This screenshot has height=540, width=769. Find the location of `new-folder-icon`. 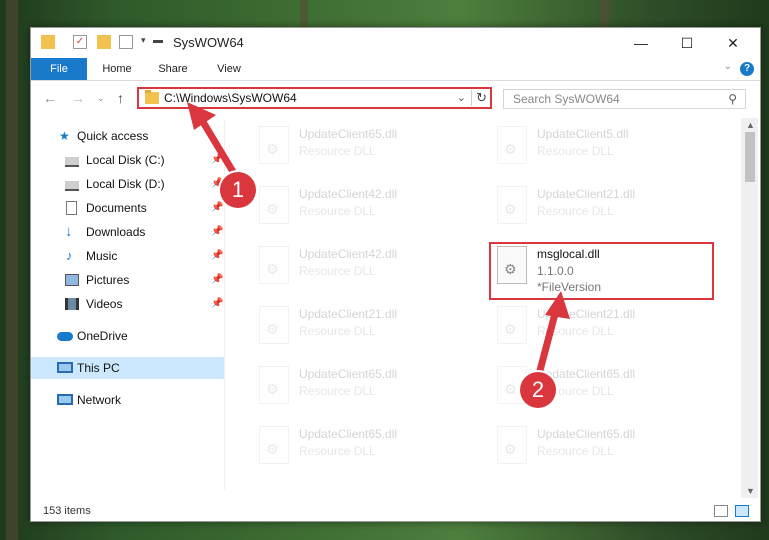

new-folder-icon is located at coordinates (104, 42).